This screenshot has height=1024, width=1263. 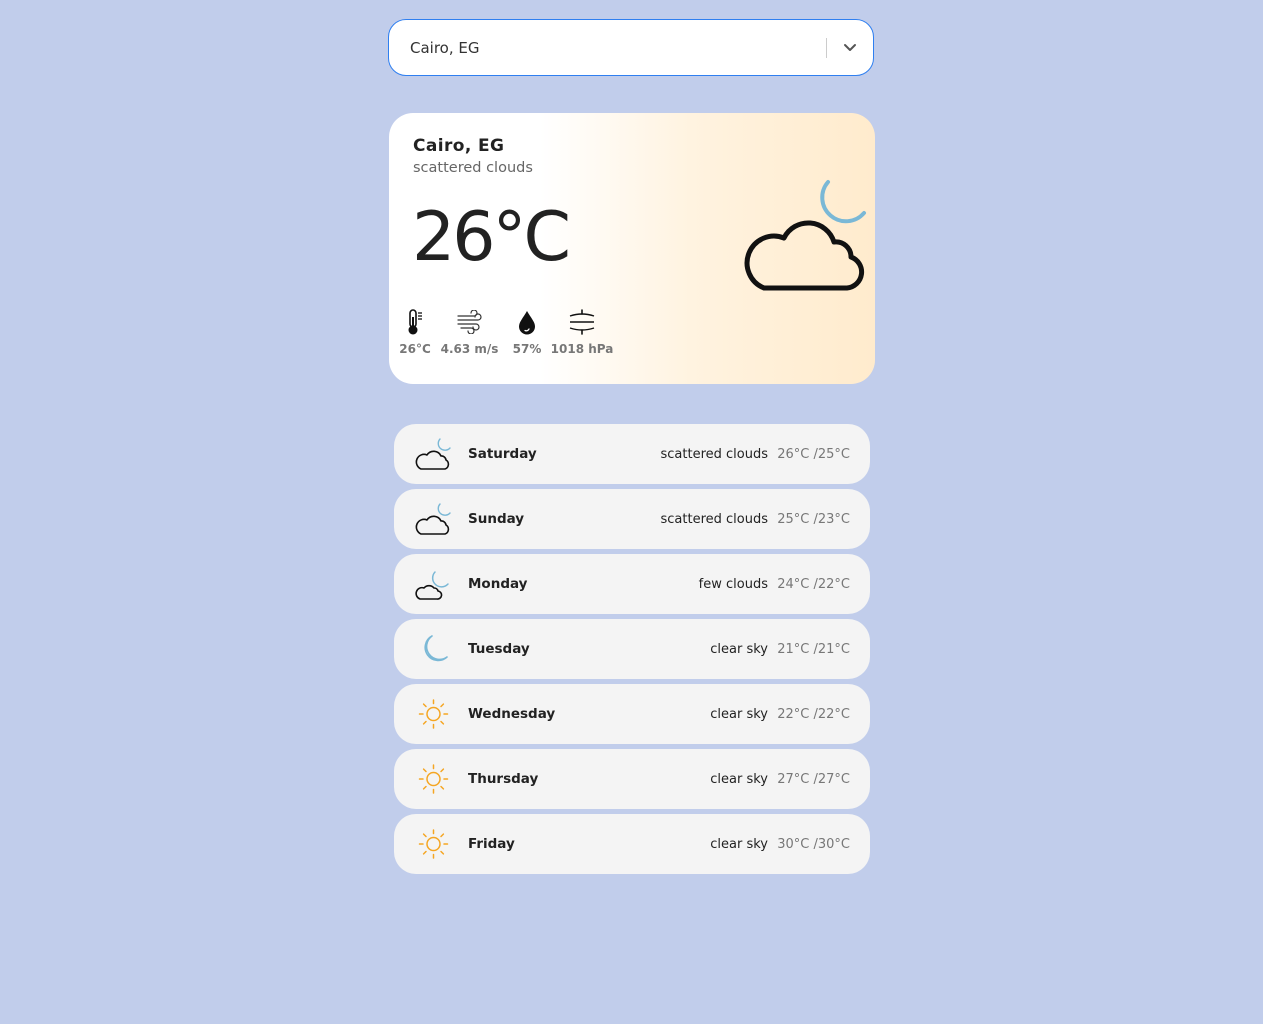 What do you see at coordinates (432, 585) in the screenshot?
I see `few-clouds-moon-icon` at bounding box center [432, 585].